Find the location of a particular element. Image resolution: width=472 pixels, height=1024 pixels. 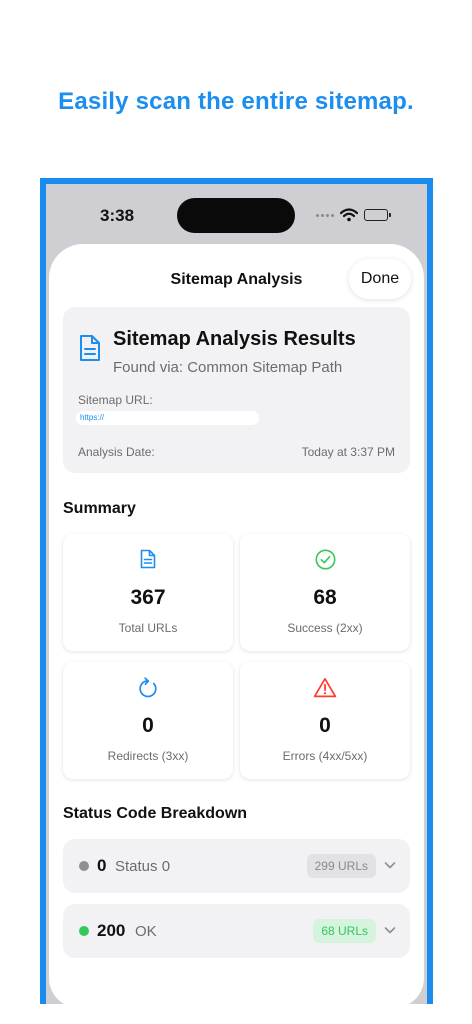

total-urls-label: Total URLs is located at coordinates (148, 628).